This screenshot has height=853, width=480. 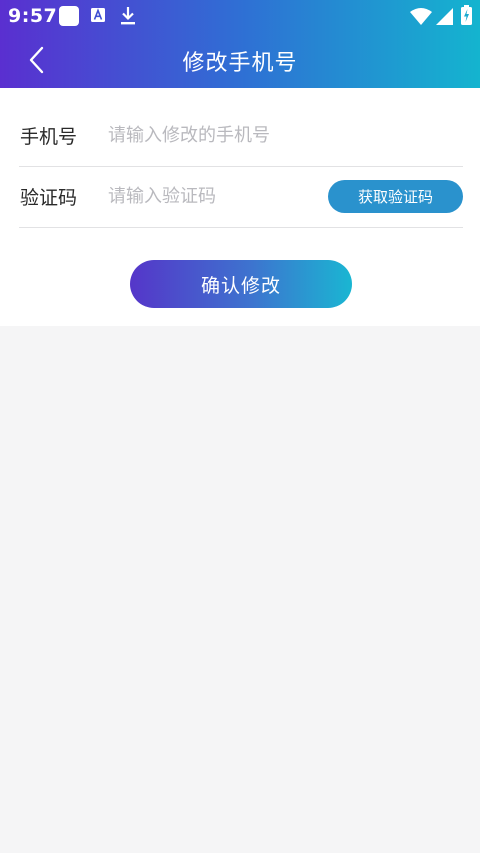 I want to click on code-input, so click(x=213, y=196).